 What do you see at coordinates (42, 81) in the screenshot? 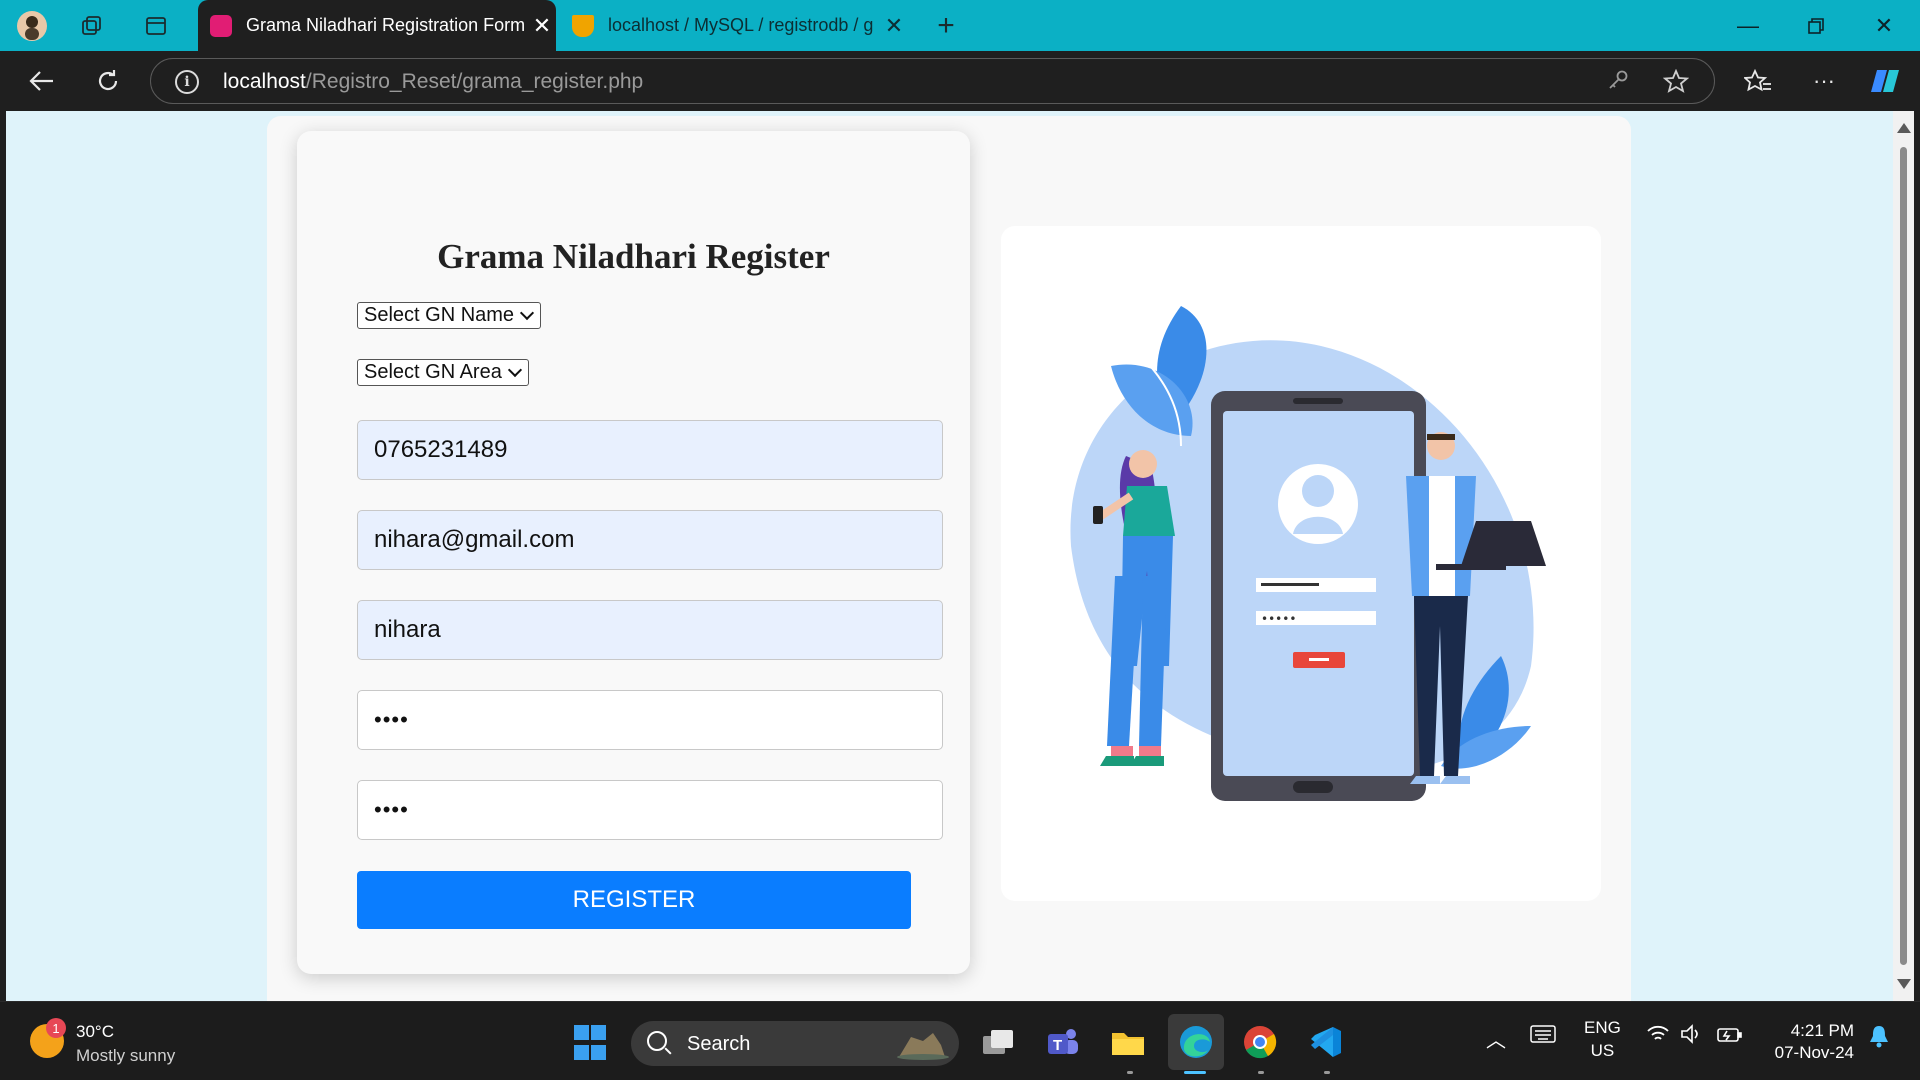
I see `back-arrow-icon` at bounding box center [42, 81].